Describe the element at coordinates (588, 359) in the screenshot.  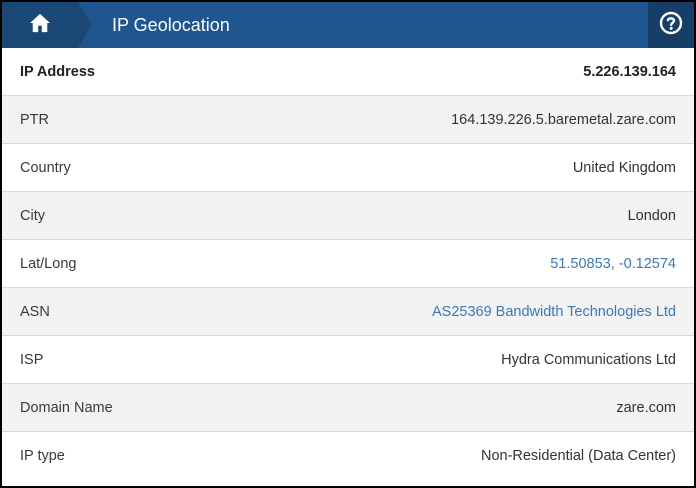
I see `row-value: Hydra Communications Ltd` at that location.